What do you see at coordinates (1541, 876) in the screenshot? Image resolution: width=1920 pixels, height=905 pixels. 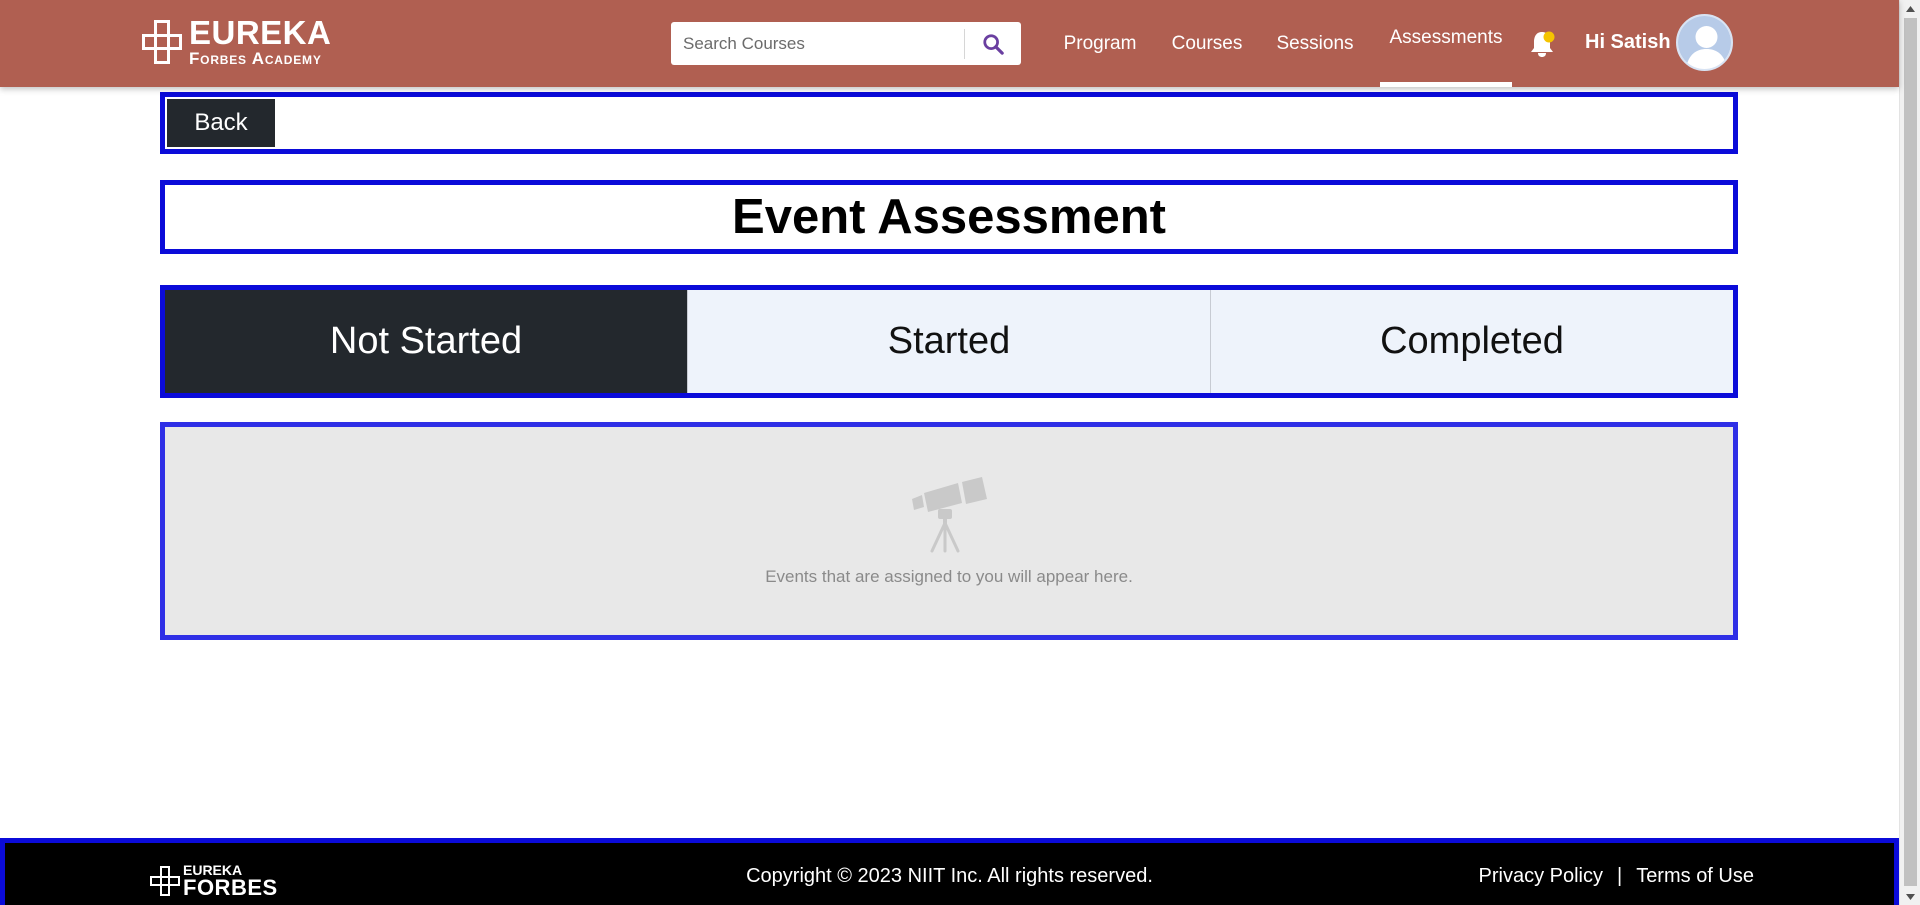 I see `privacy-policy-link: Privacy Policy` at bounding box center [1541, 876].